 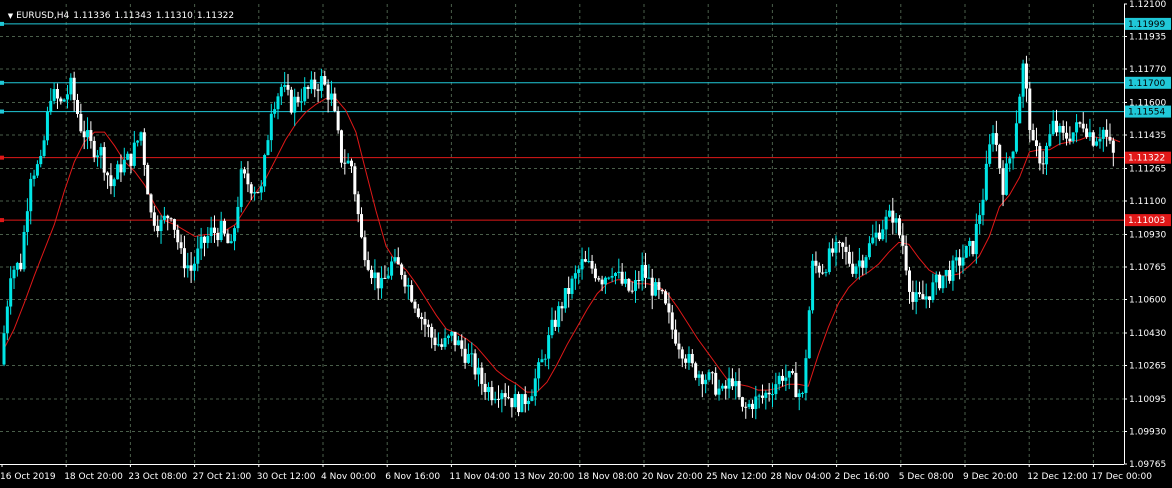 What do you see at coordinates (348, 477) in the screenshot?
I see `x-tick-label: 4 Nov 00:00` at bounding box center [348, 477].